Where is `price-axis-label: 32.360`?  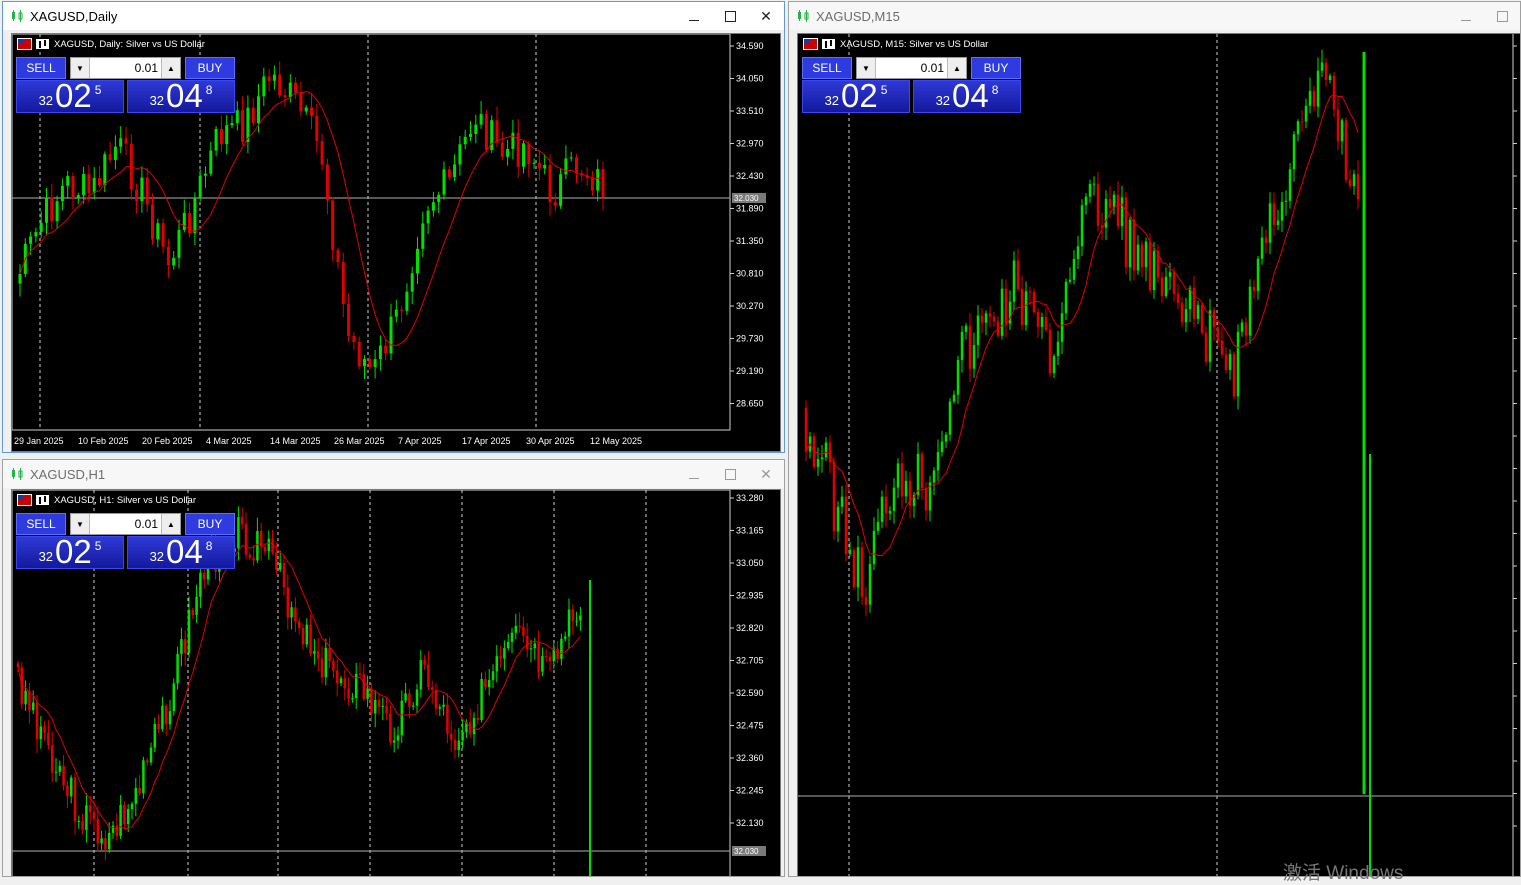 price-axis-label: 32.360 is located at coordinates (750, 758).